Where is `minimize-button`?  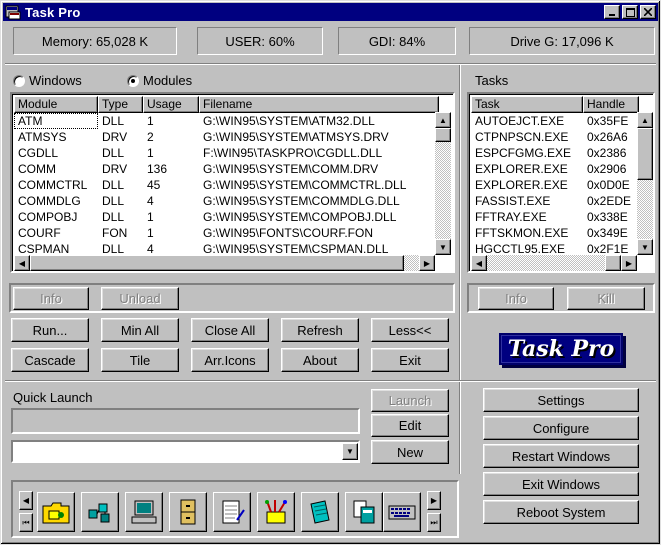 minimize-button is located at coordinates (612, 12).